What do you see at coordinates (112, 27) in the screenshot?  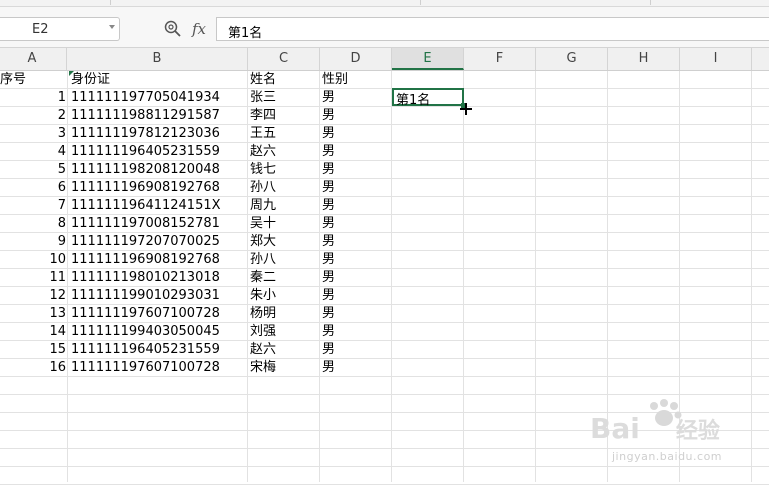 I see `chevron-down-icon` at bounding box center [112, 27].